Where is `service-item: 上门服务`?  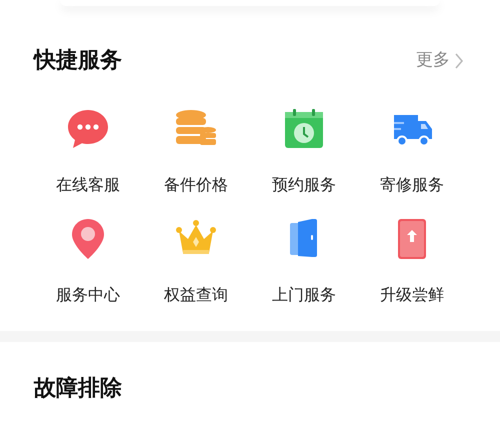 service-item: 上门服务 is located at coordinates (304, 262).